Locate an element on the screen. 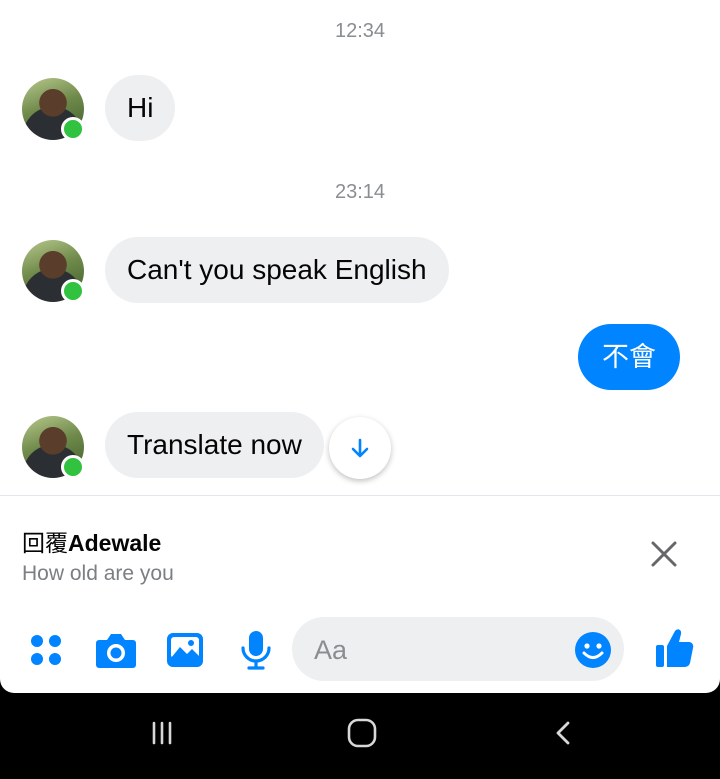  gallery-button is located at coordinates (185, 650).